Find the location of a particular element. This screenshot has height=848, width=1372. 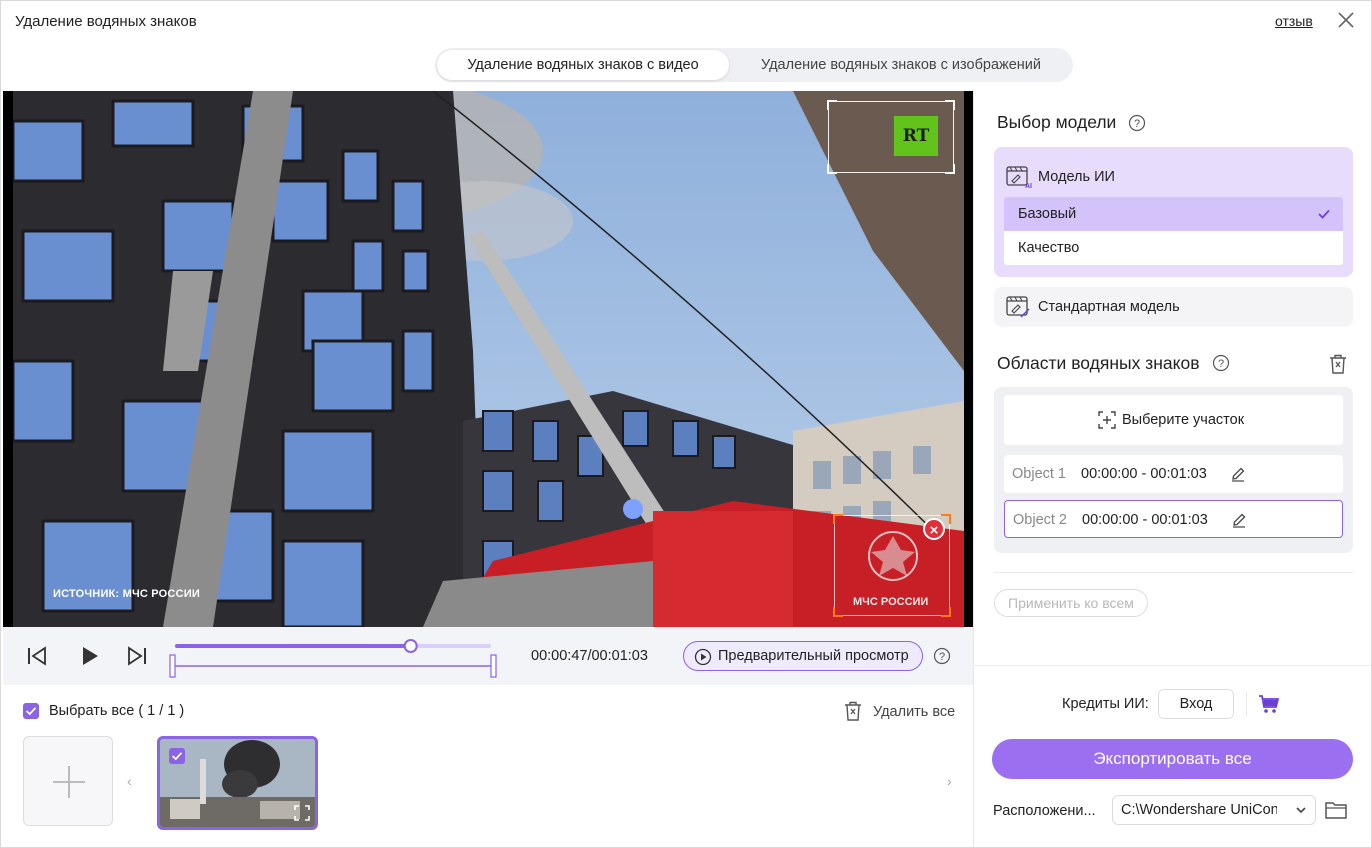

standard-model-label: Стандартная модель is located at coordinates (1109, 307).